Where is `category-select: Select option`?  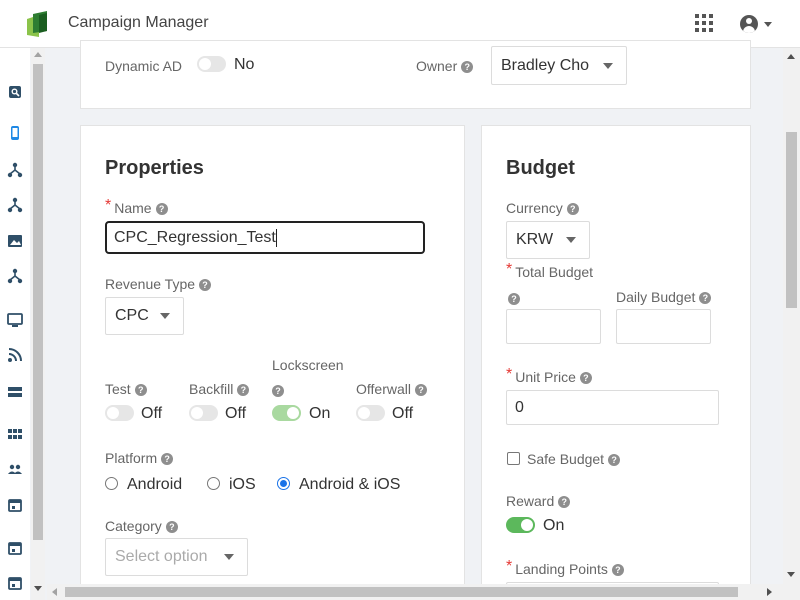 category-select: Select option is located at coordinates (176, 557).